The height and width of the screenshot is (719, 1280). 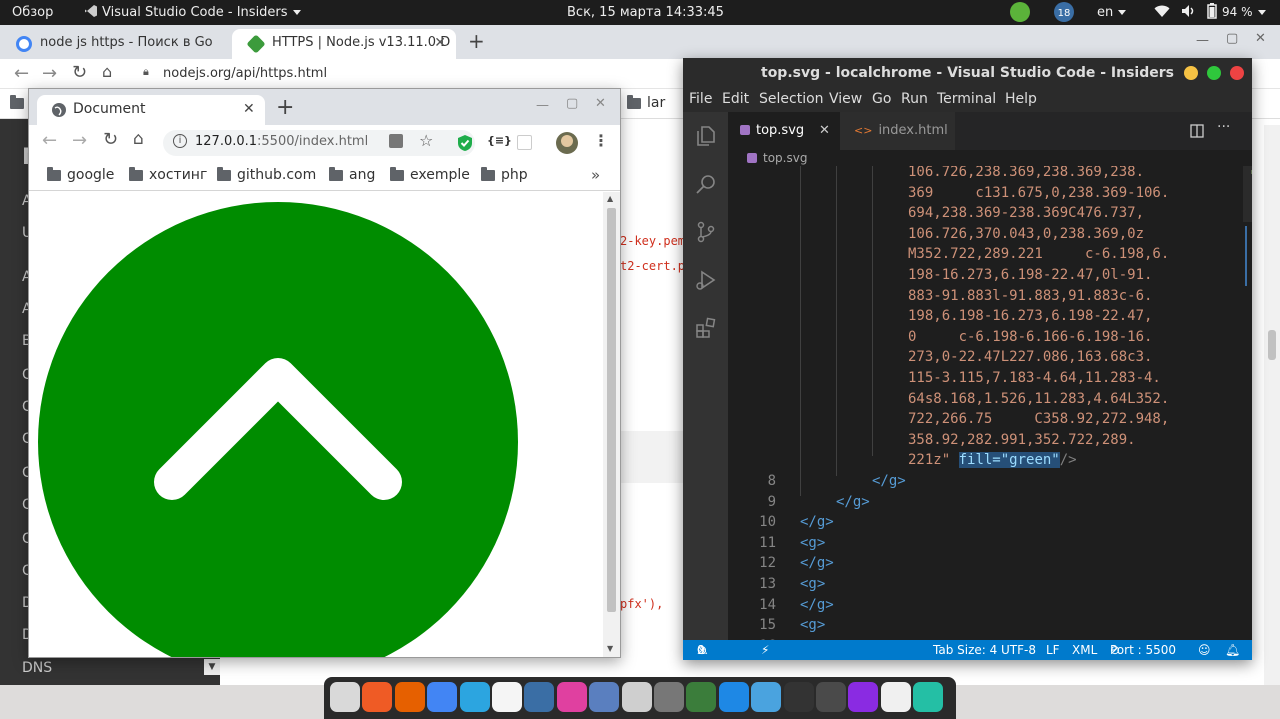 I want to click on page-scrollbar: ▲ ▼, so click(x=611, y=424).